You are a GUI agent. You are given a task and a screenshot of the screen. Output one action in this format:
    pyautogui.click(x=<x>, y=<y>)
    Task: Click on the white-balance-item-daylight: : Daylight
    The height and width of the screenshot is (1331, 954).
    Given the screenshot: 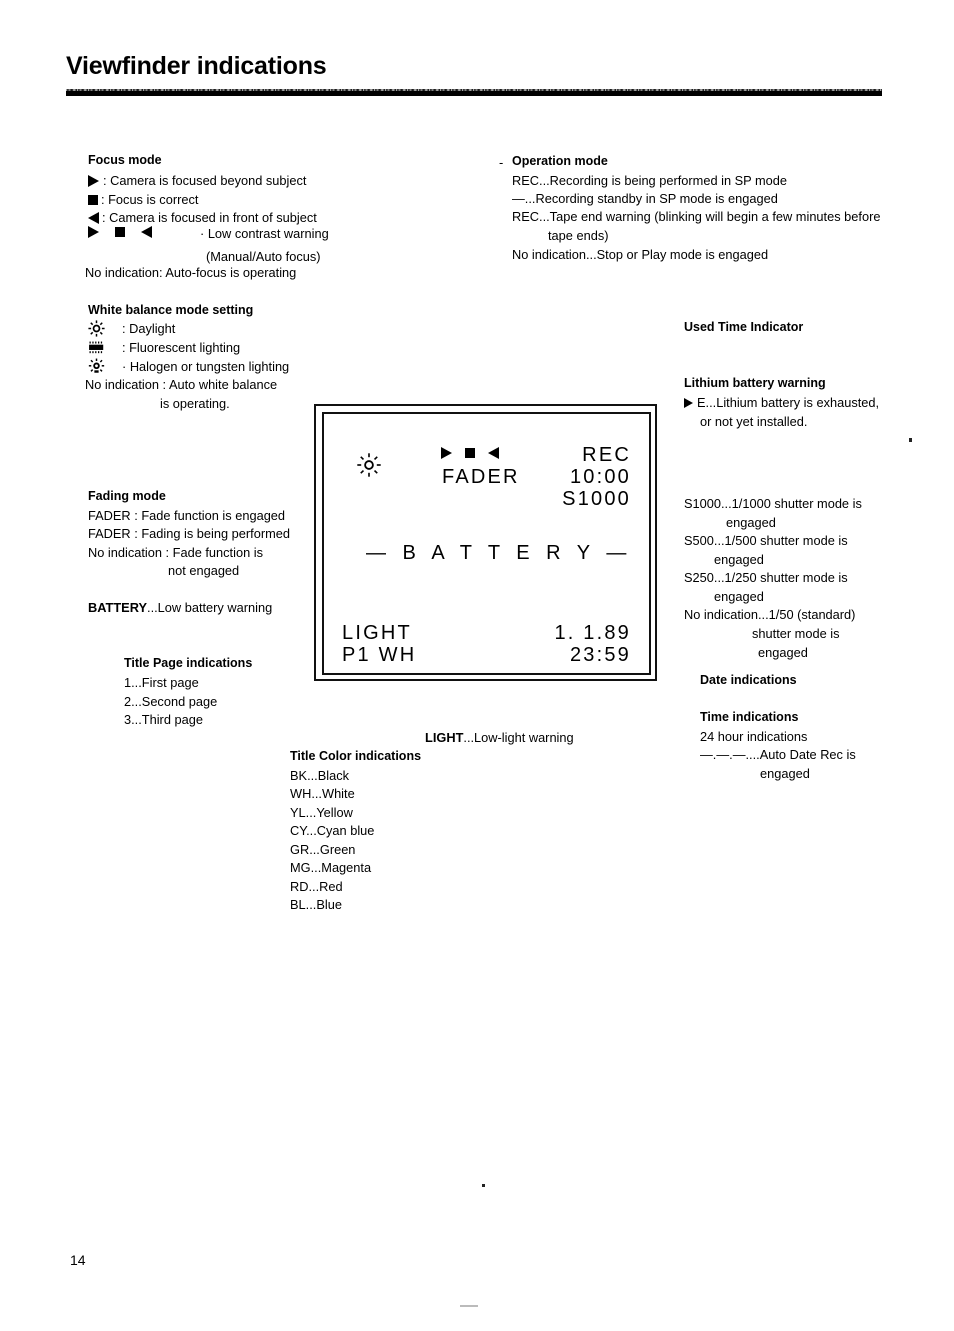 What is the action you would take?
    pyautogui.click(x=131, y=328)
    